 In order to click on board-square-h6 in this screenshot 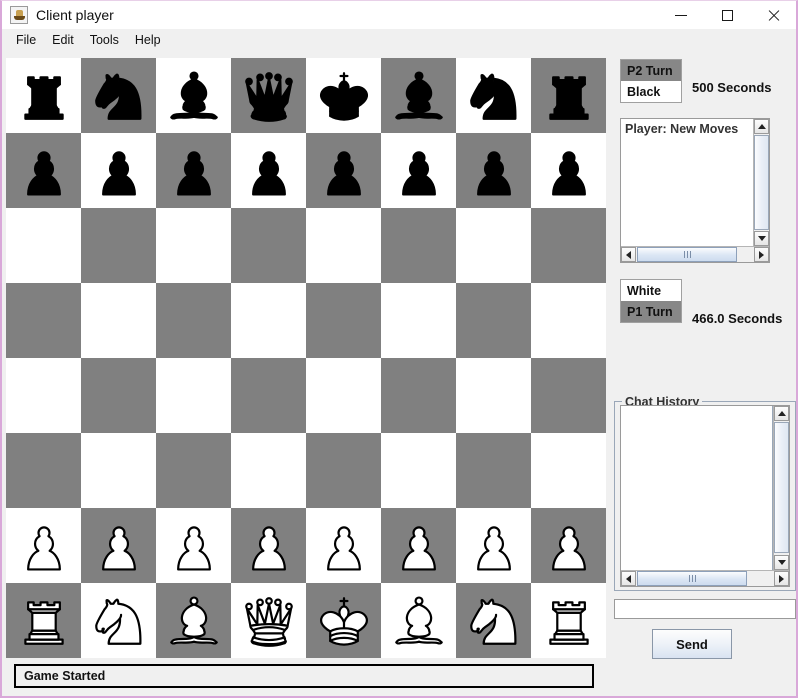, I will do `click(568, 245)`.